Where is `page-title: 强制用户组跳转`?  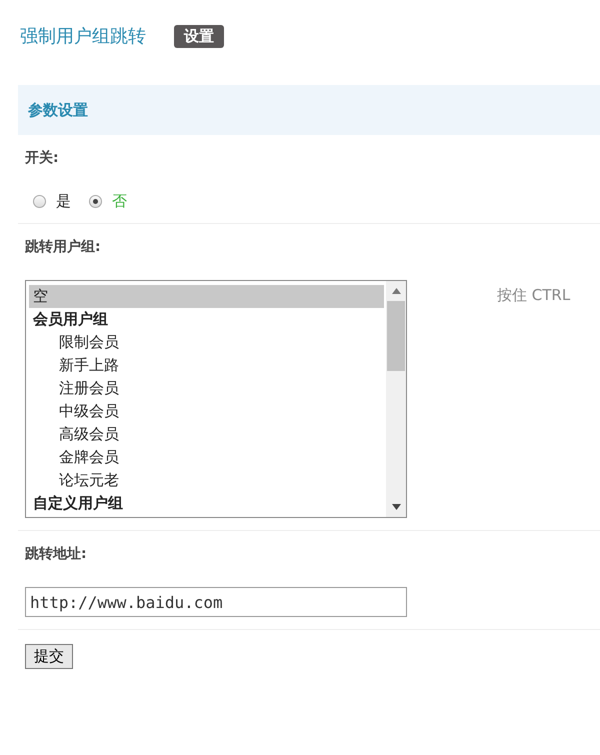
page-title: 强制用户组跳转 is located at coordinates (83, 36).